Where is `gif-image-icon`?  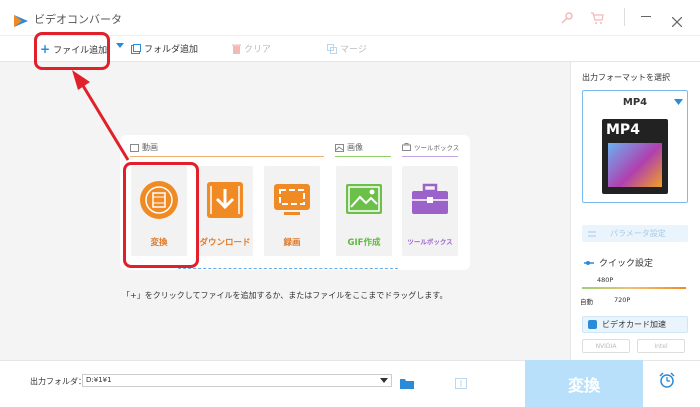 gif-image-icon is located at coordinates (364, 199).